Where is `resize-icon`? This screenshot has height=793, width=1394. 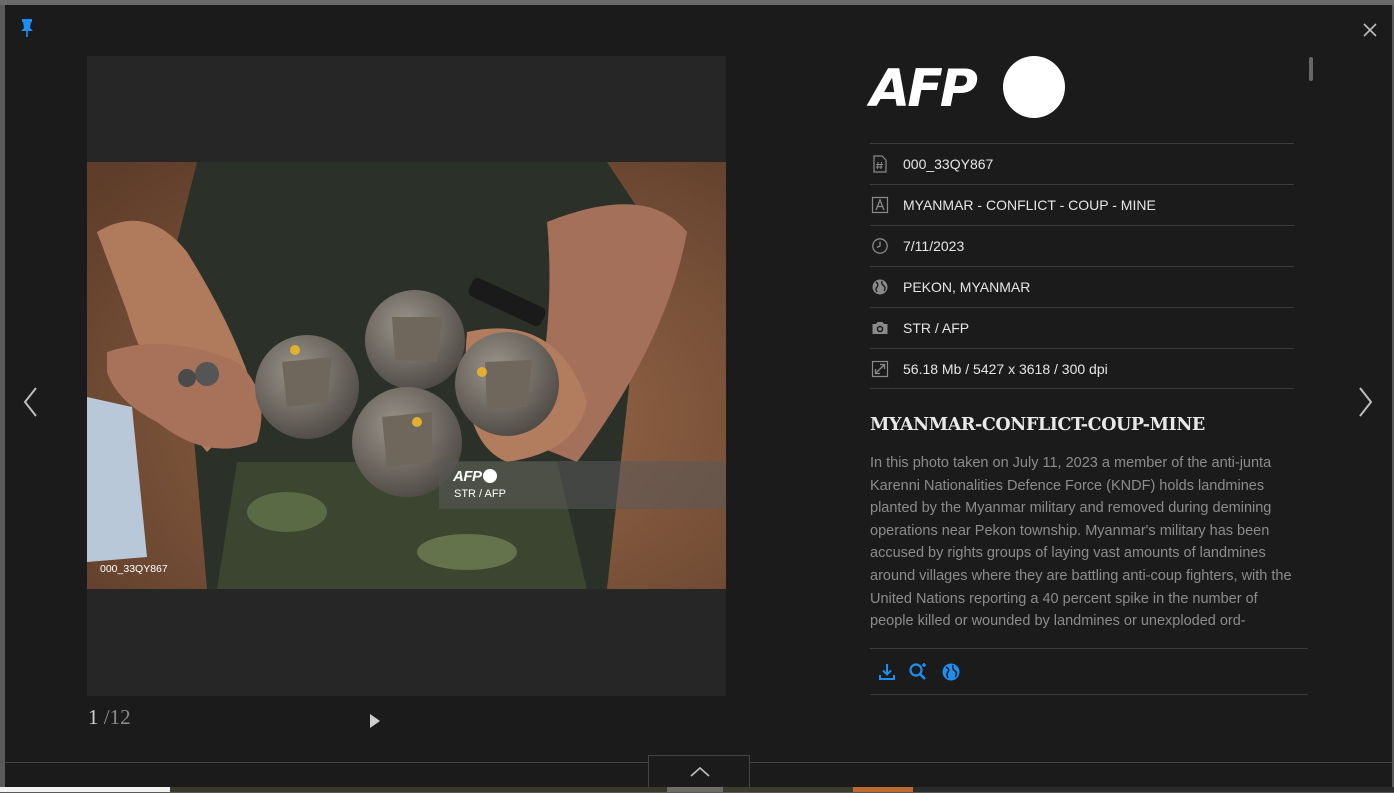 resize-icon is located at coordinates (880, 368).